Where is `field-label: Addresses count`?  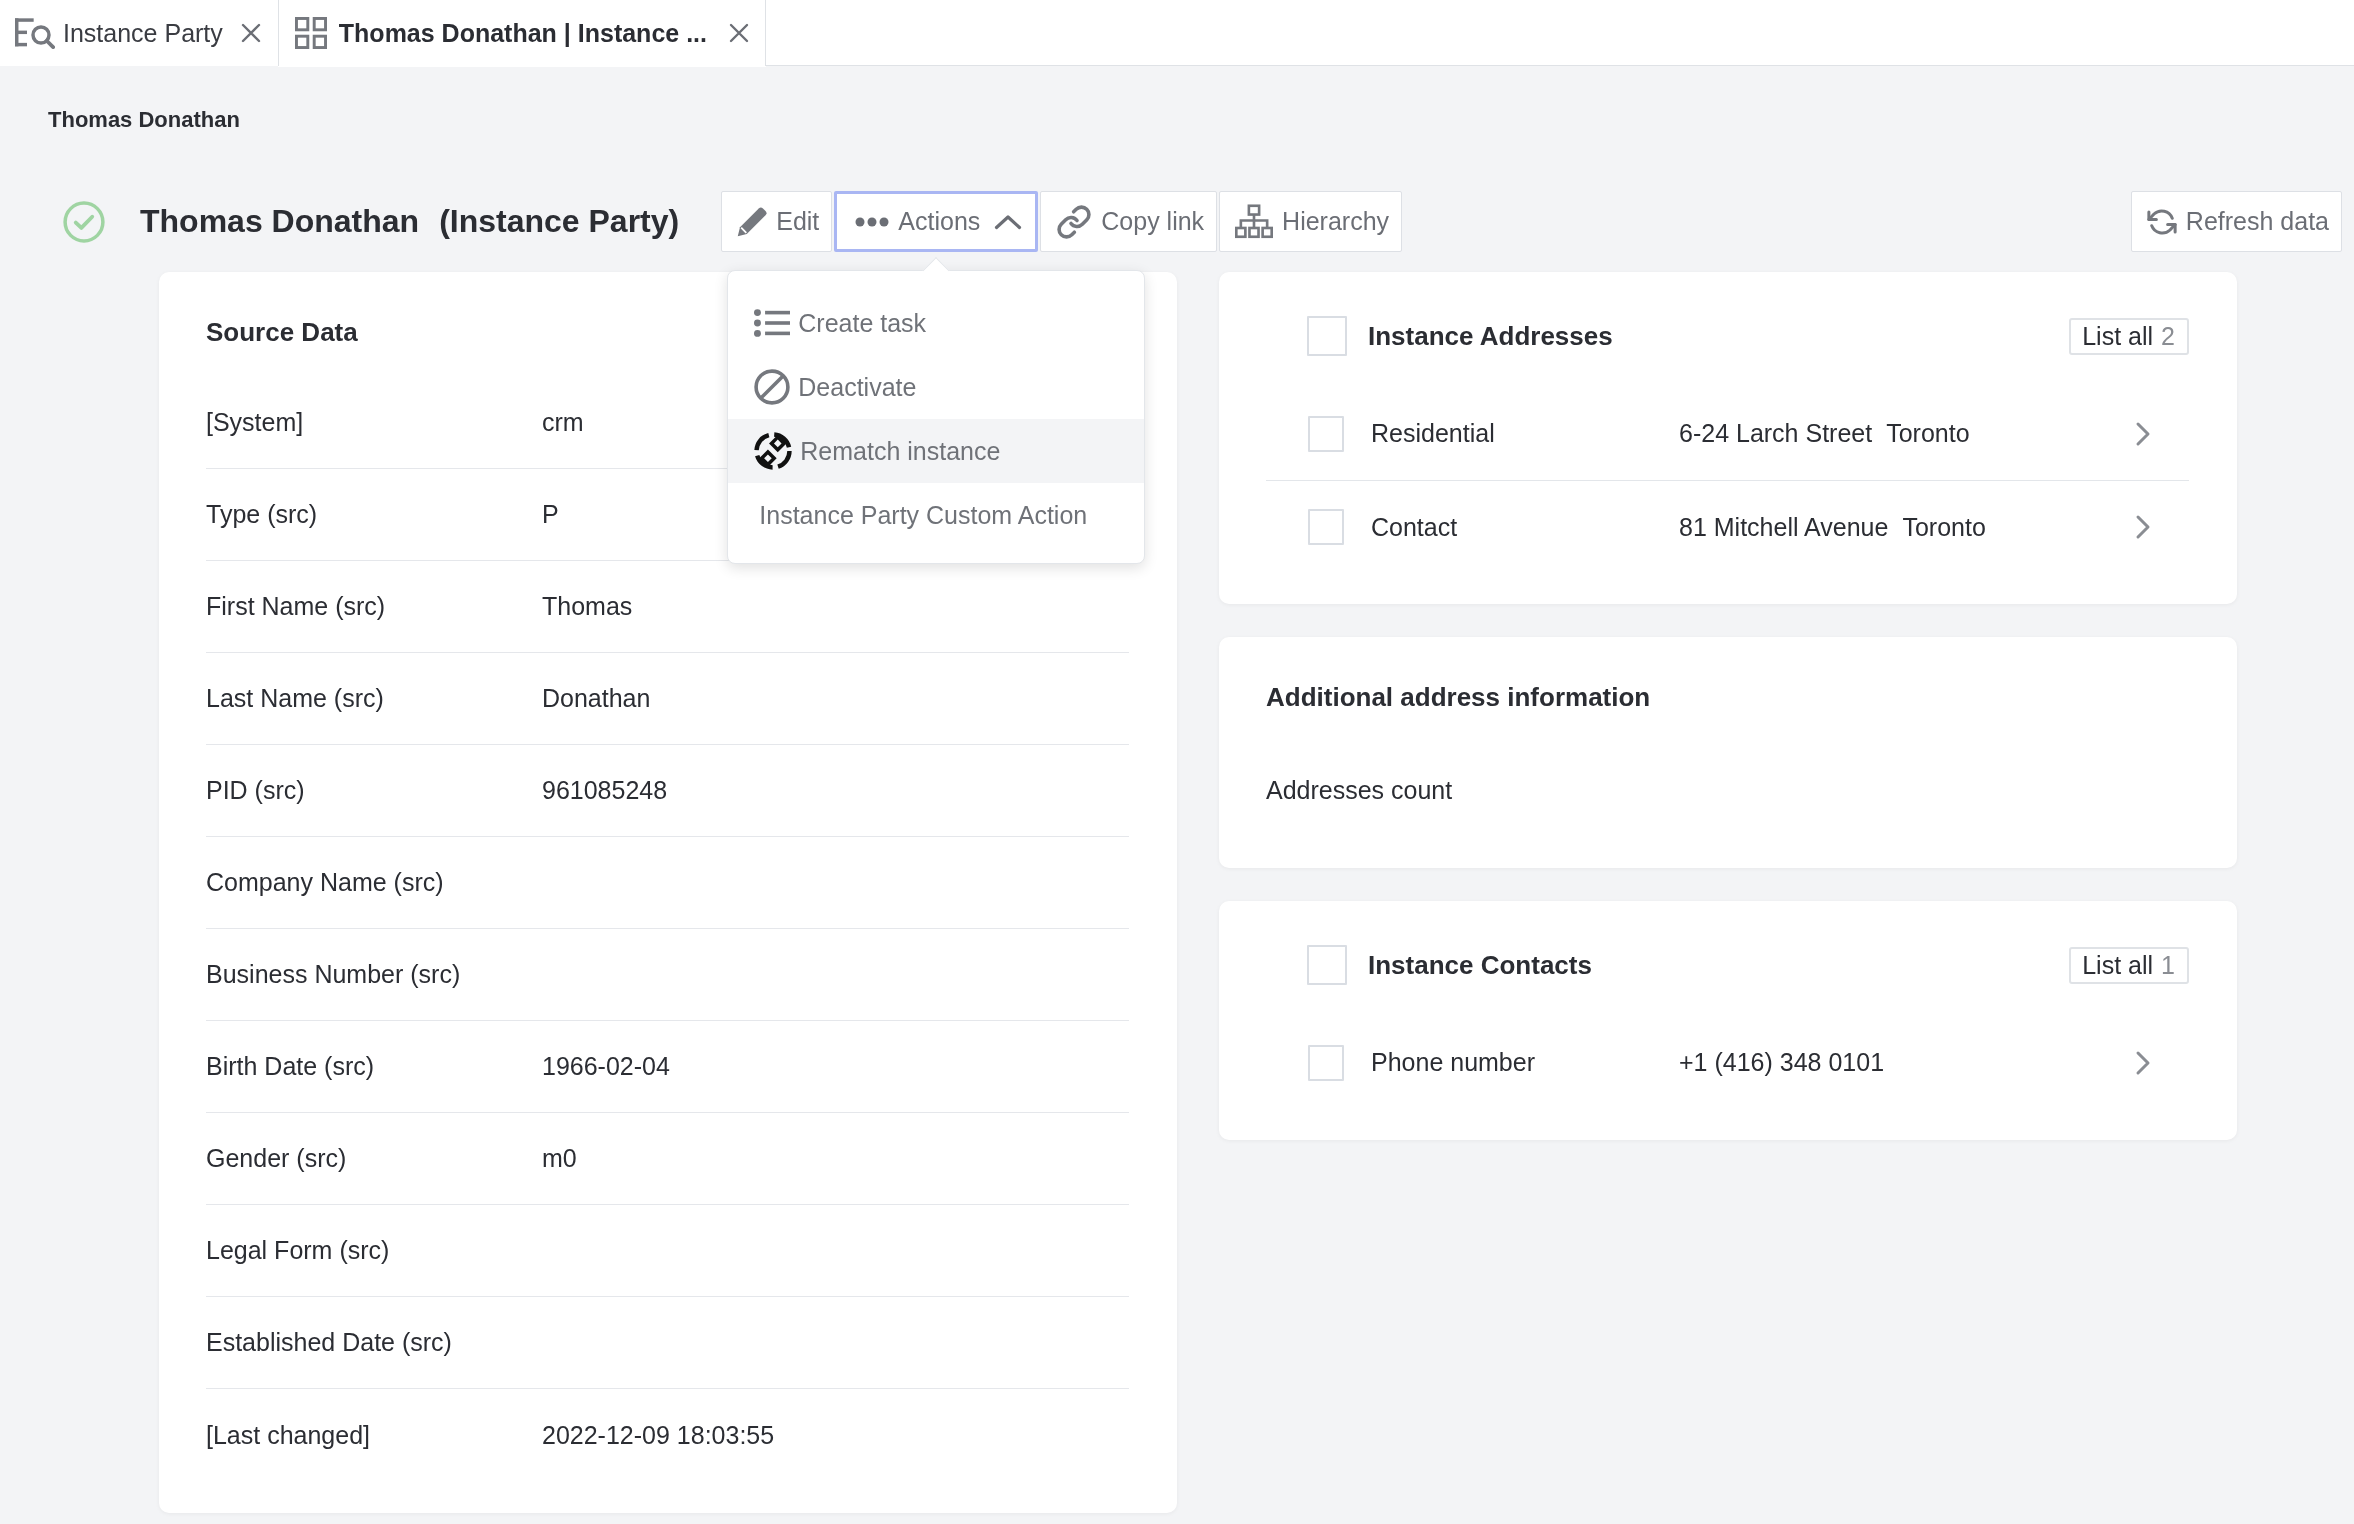 field-label: Addresses count is located at coordinates (1359, 790).